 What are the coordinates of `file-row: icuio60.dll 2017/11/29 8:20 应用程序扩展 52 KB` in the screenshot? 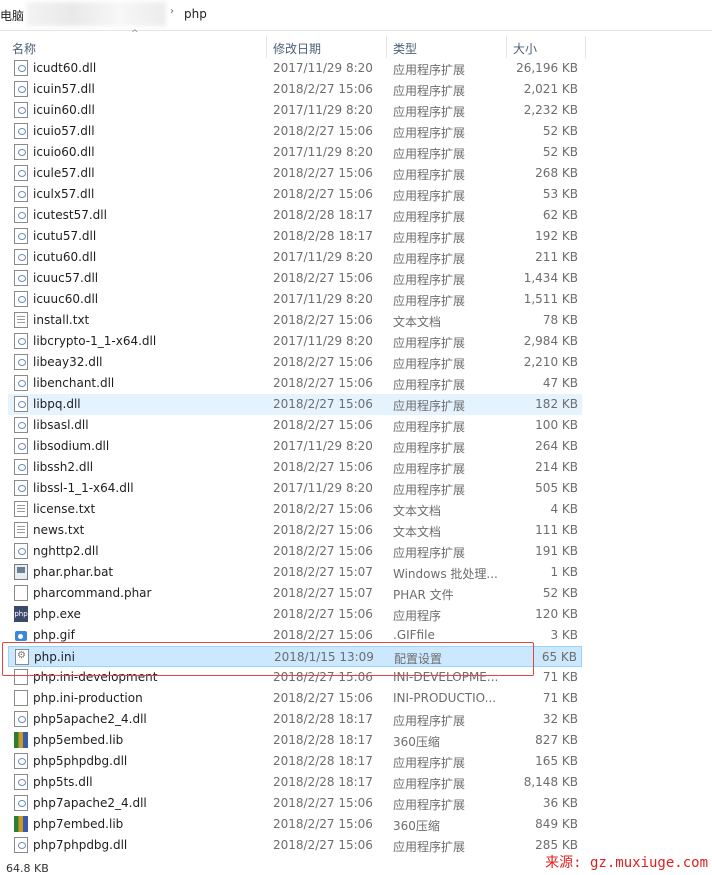 It's located at (295, 152).